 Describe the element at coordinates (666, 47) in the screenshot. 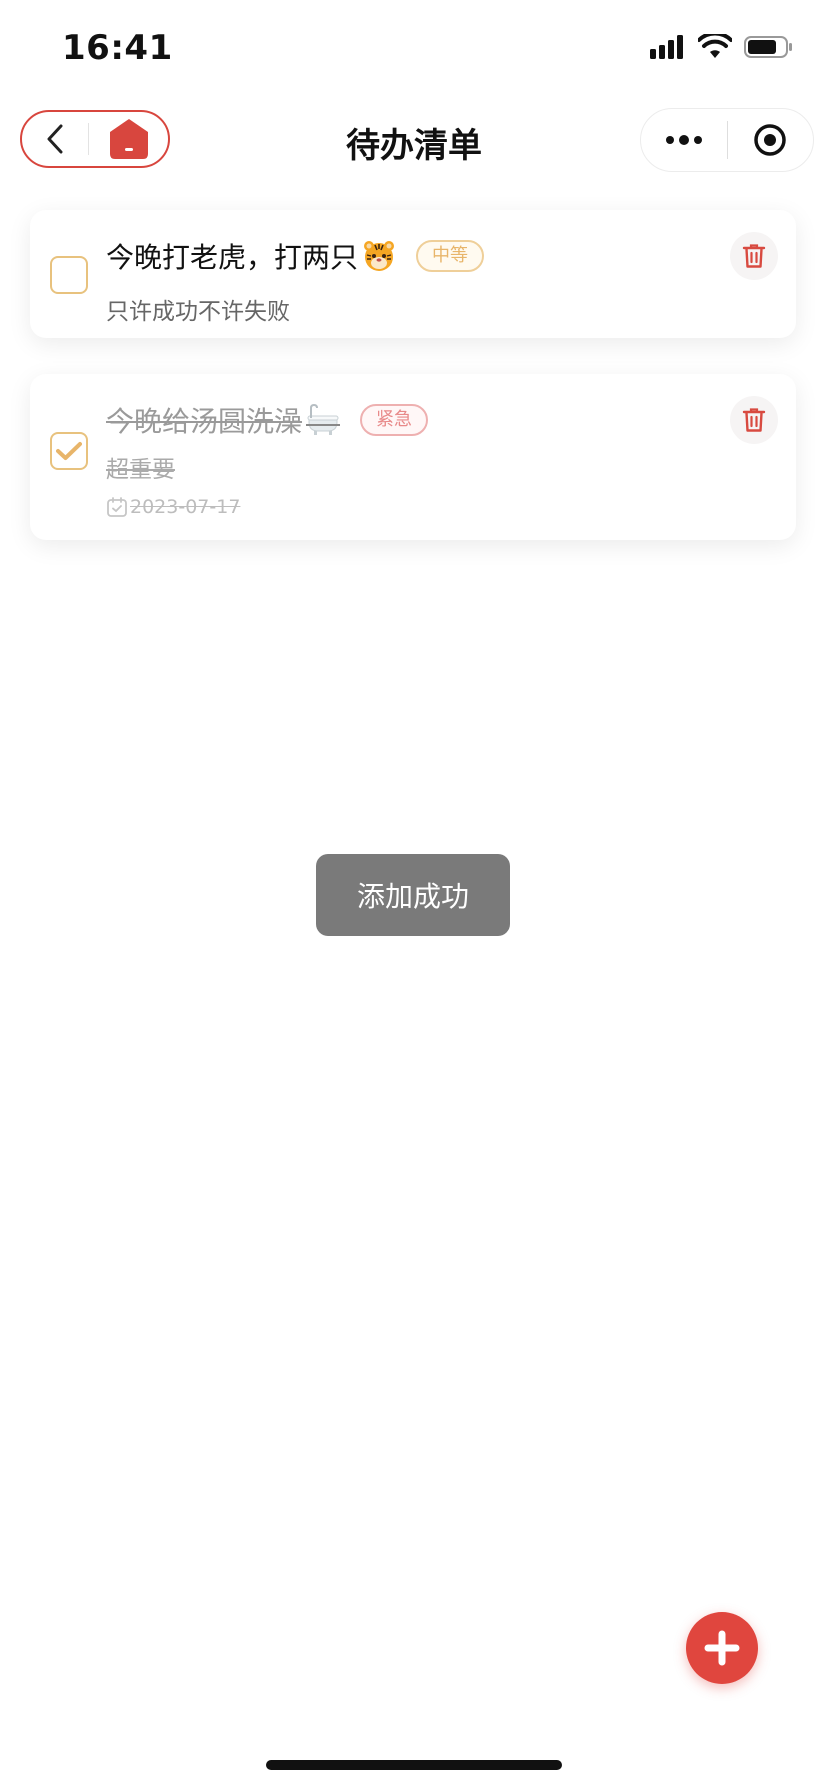

I see `cellular-signal-icon` at that location.